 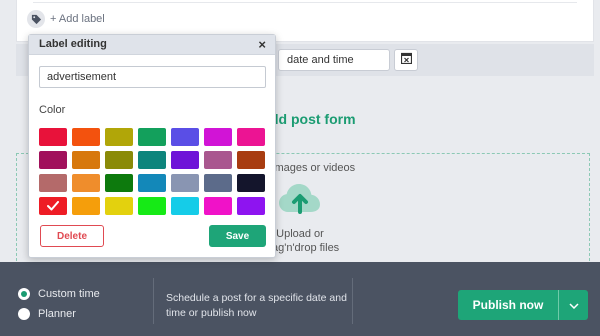 What do you see at coordinates (24, 294) in the screenshot?
I see `custom-time-radio` at bounding box center [24, 294].